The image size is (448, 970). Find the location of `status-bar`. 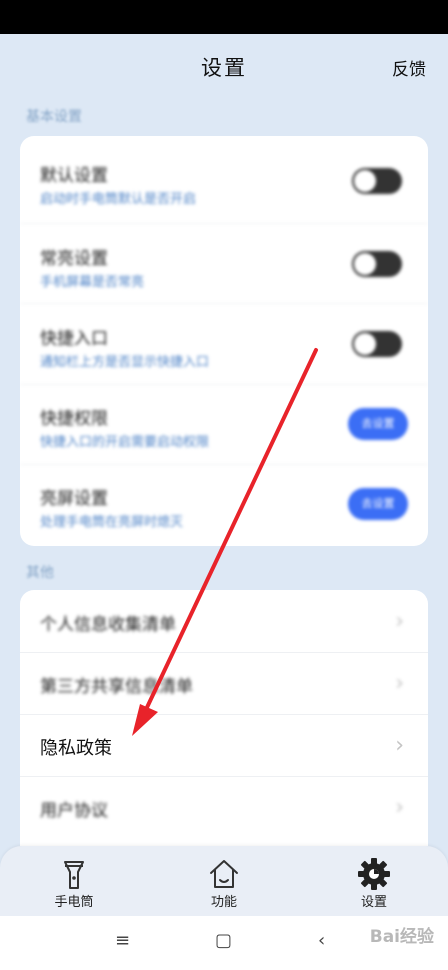

status-bar is located at coordinates (224, 17).